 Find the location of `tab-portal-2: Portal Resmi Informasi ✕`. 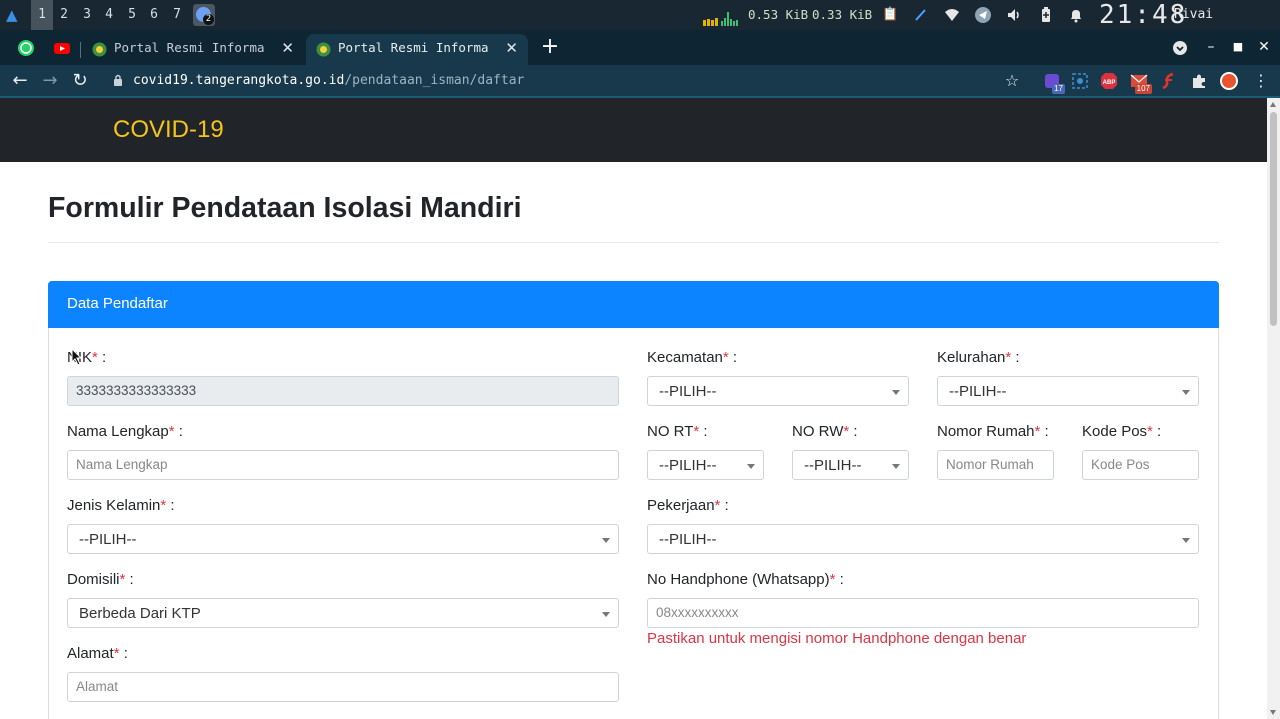

tab-portal-2: Portal Resmi Informasi ✕ is located at coordinates (417, 49).